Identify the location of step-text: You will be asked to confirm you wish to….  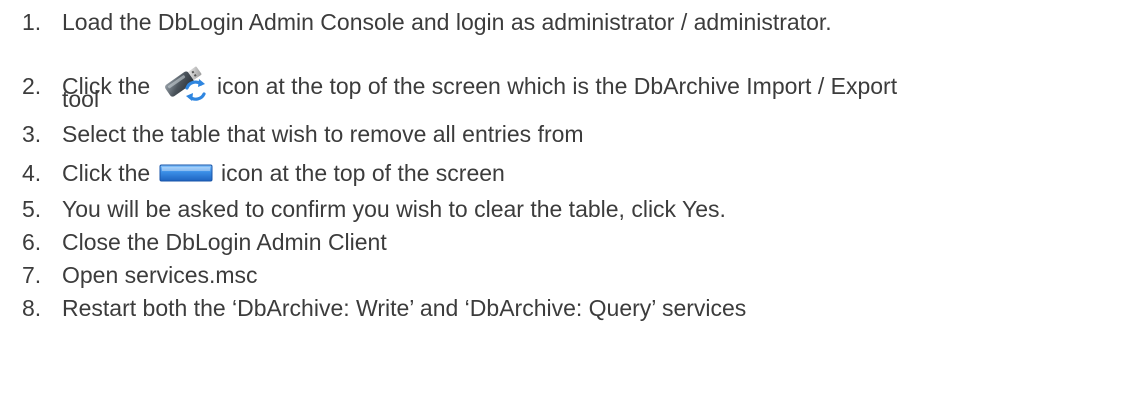
(394, 209).